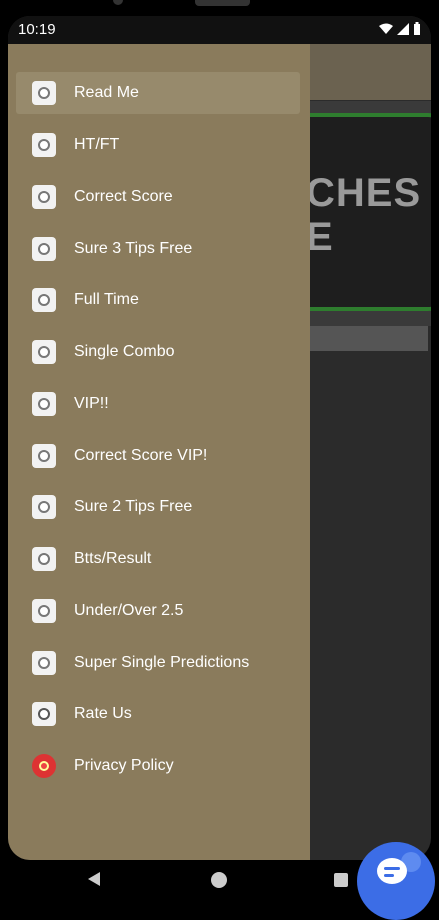 This screenshot has height=920, width=439. I want to click on menu-item-label: Correct Score VIP!, so click(141, 455).